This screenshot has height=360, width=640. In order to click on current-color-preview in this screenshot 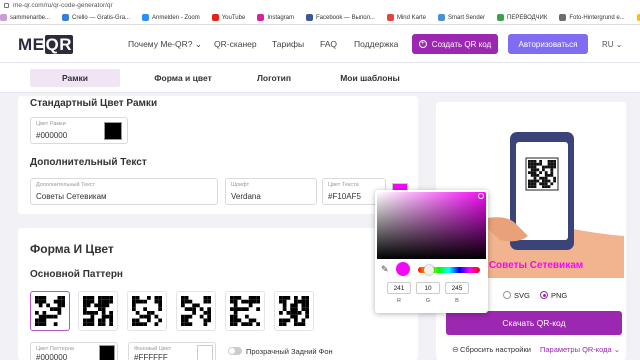, I will do `click(403, 269)`.